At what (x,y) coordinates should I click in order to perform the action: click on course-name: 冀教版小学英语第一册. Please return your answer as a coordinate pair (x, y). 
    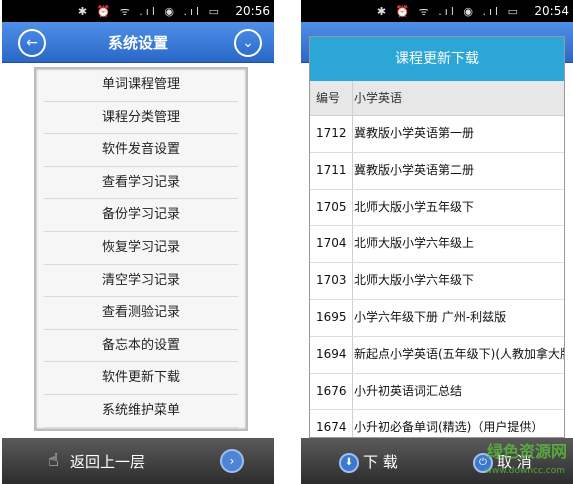
    Looking at the image, I should click on (414, 133).